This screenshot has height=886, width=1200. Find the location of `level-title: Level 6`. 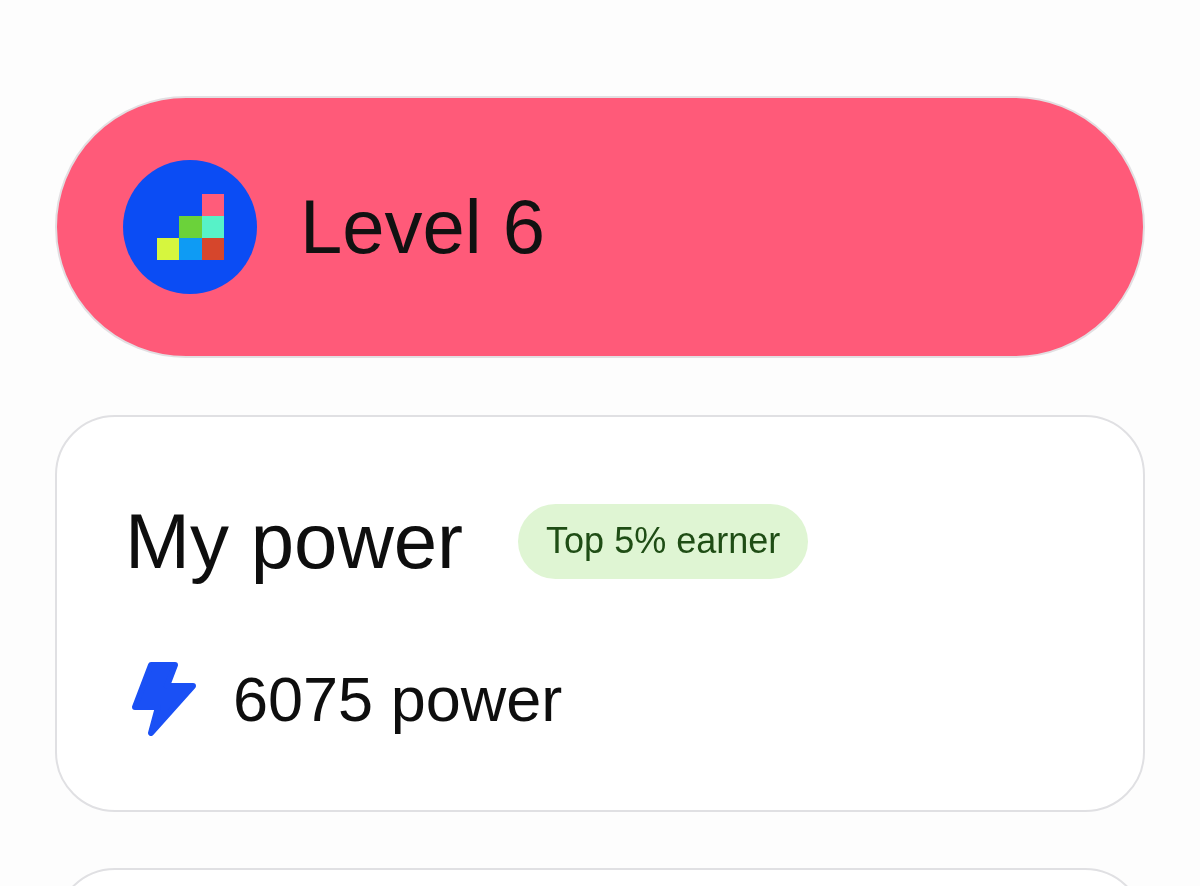

level-title: Level 6 is located at coordinates (423, 227).